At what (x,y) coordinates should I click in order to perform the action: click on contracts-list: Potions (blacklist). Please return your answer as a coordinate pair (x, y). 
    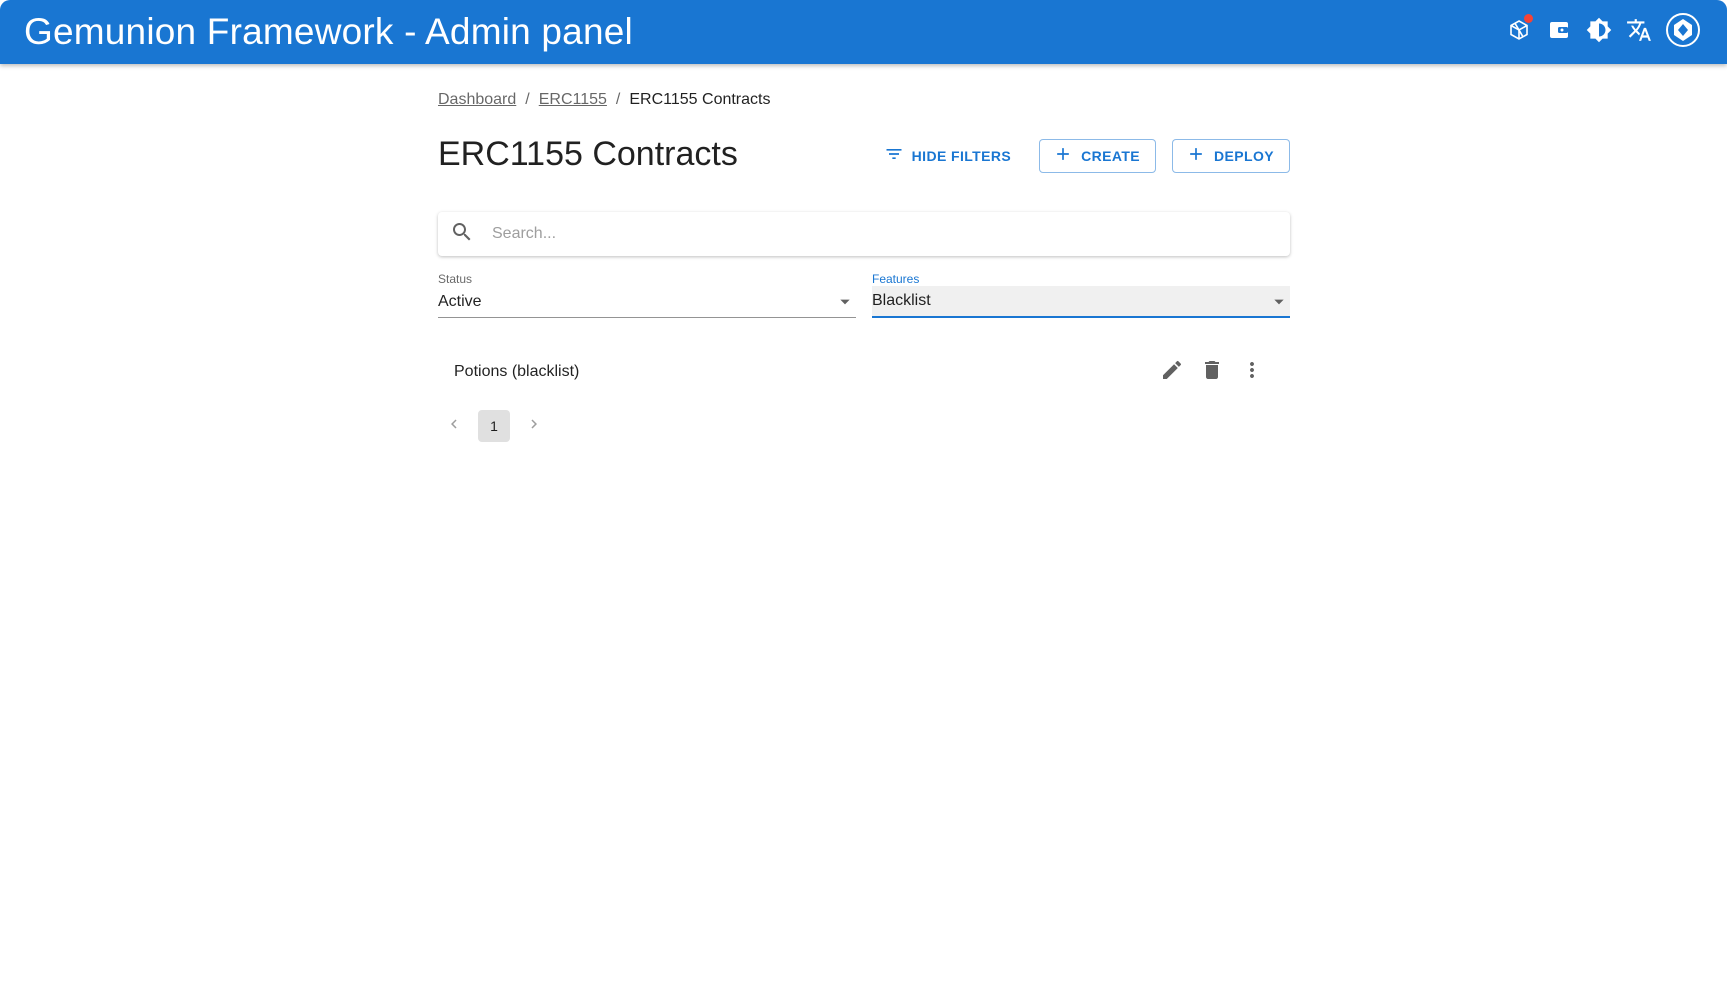
    Looking at the image, I should click on (864, 372).